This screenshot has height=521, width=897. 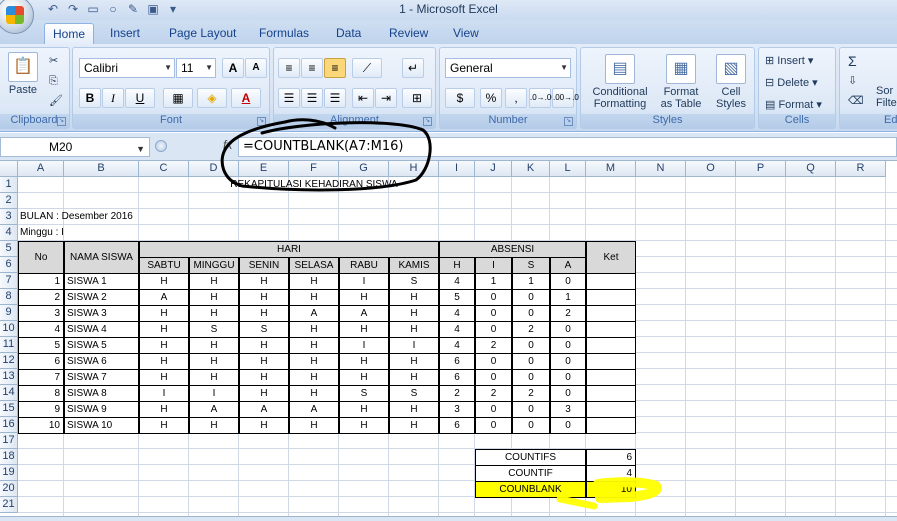 I want to click on header-day: SELASA, so click(x=314, y=265).